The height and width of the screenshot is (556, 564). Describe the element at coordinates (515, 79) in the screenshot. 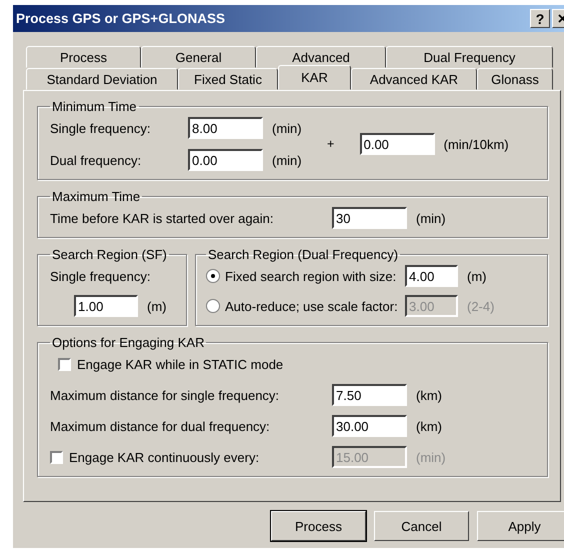

I see `tab: Glonass` at that location.